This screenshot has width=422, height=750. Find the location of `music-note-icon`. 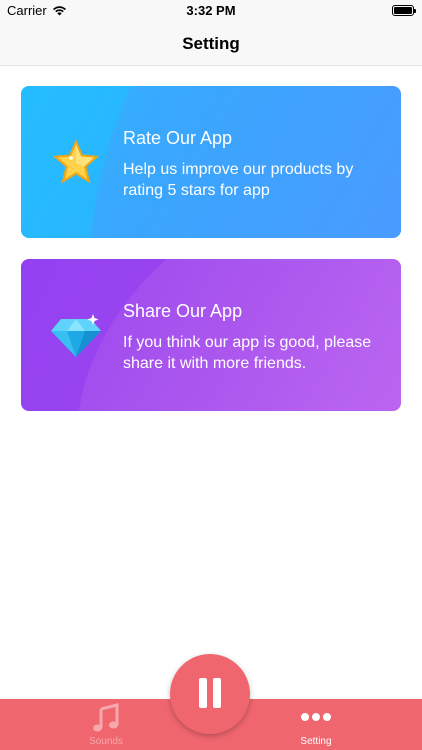

music-note-icon is located at coordinates (106, 717).